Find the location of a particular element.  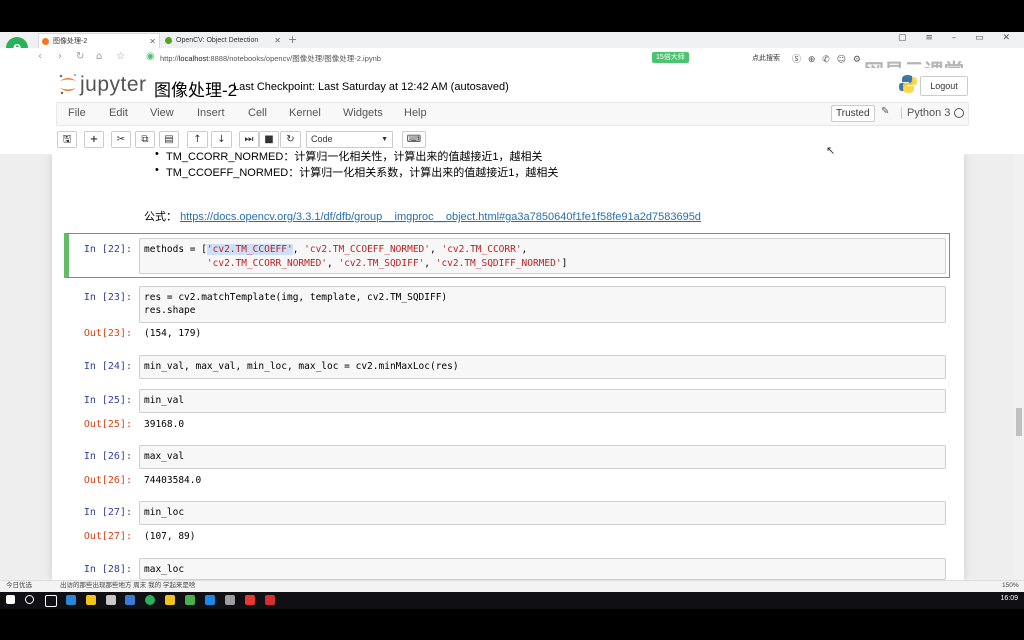

search-shortcut: 点此搜索 is located at coordinates (766, 58).